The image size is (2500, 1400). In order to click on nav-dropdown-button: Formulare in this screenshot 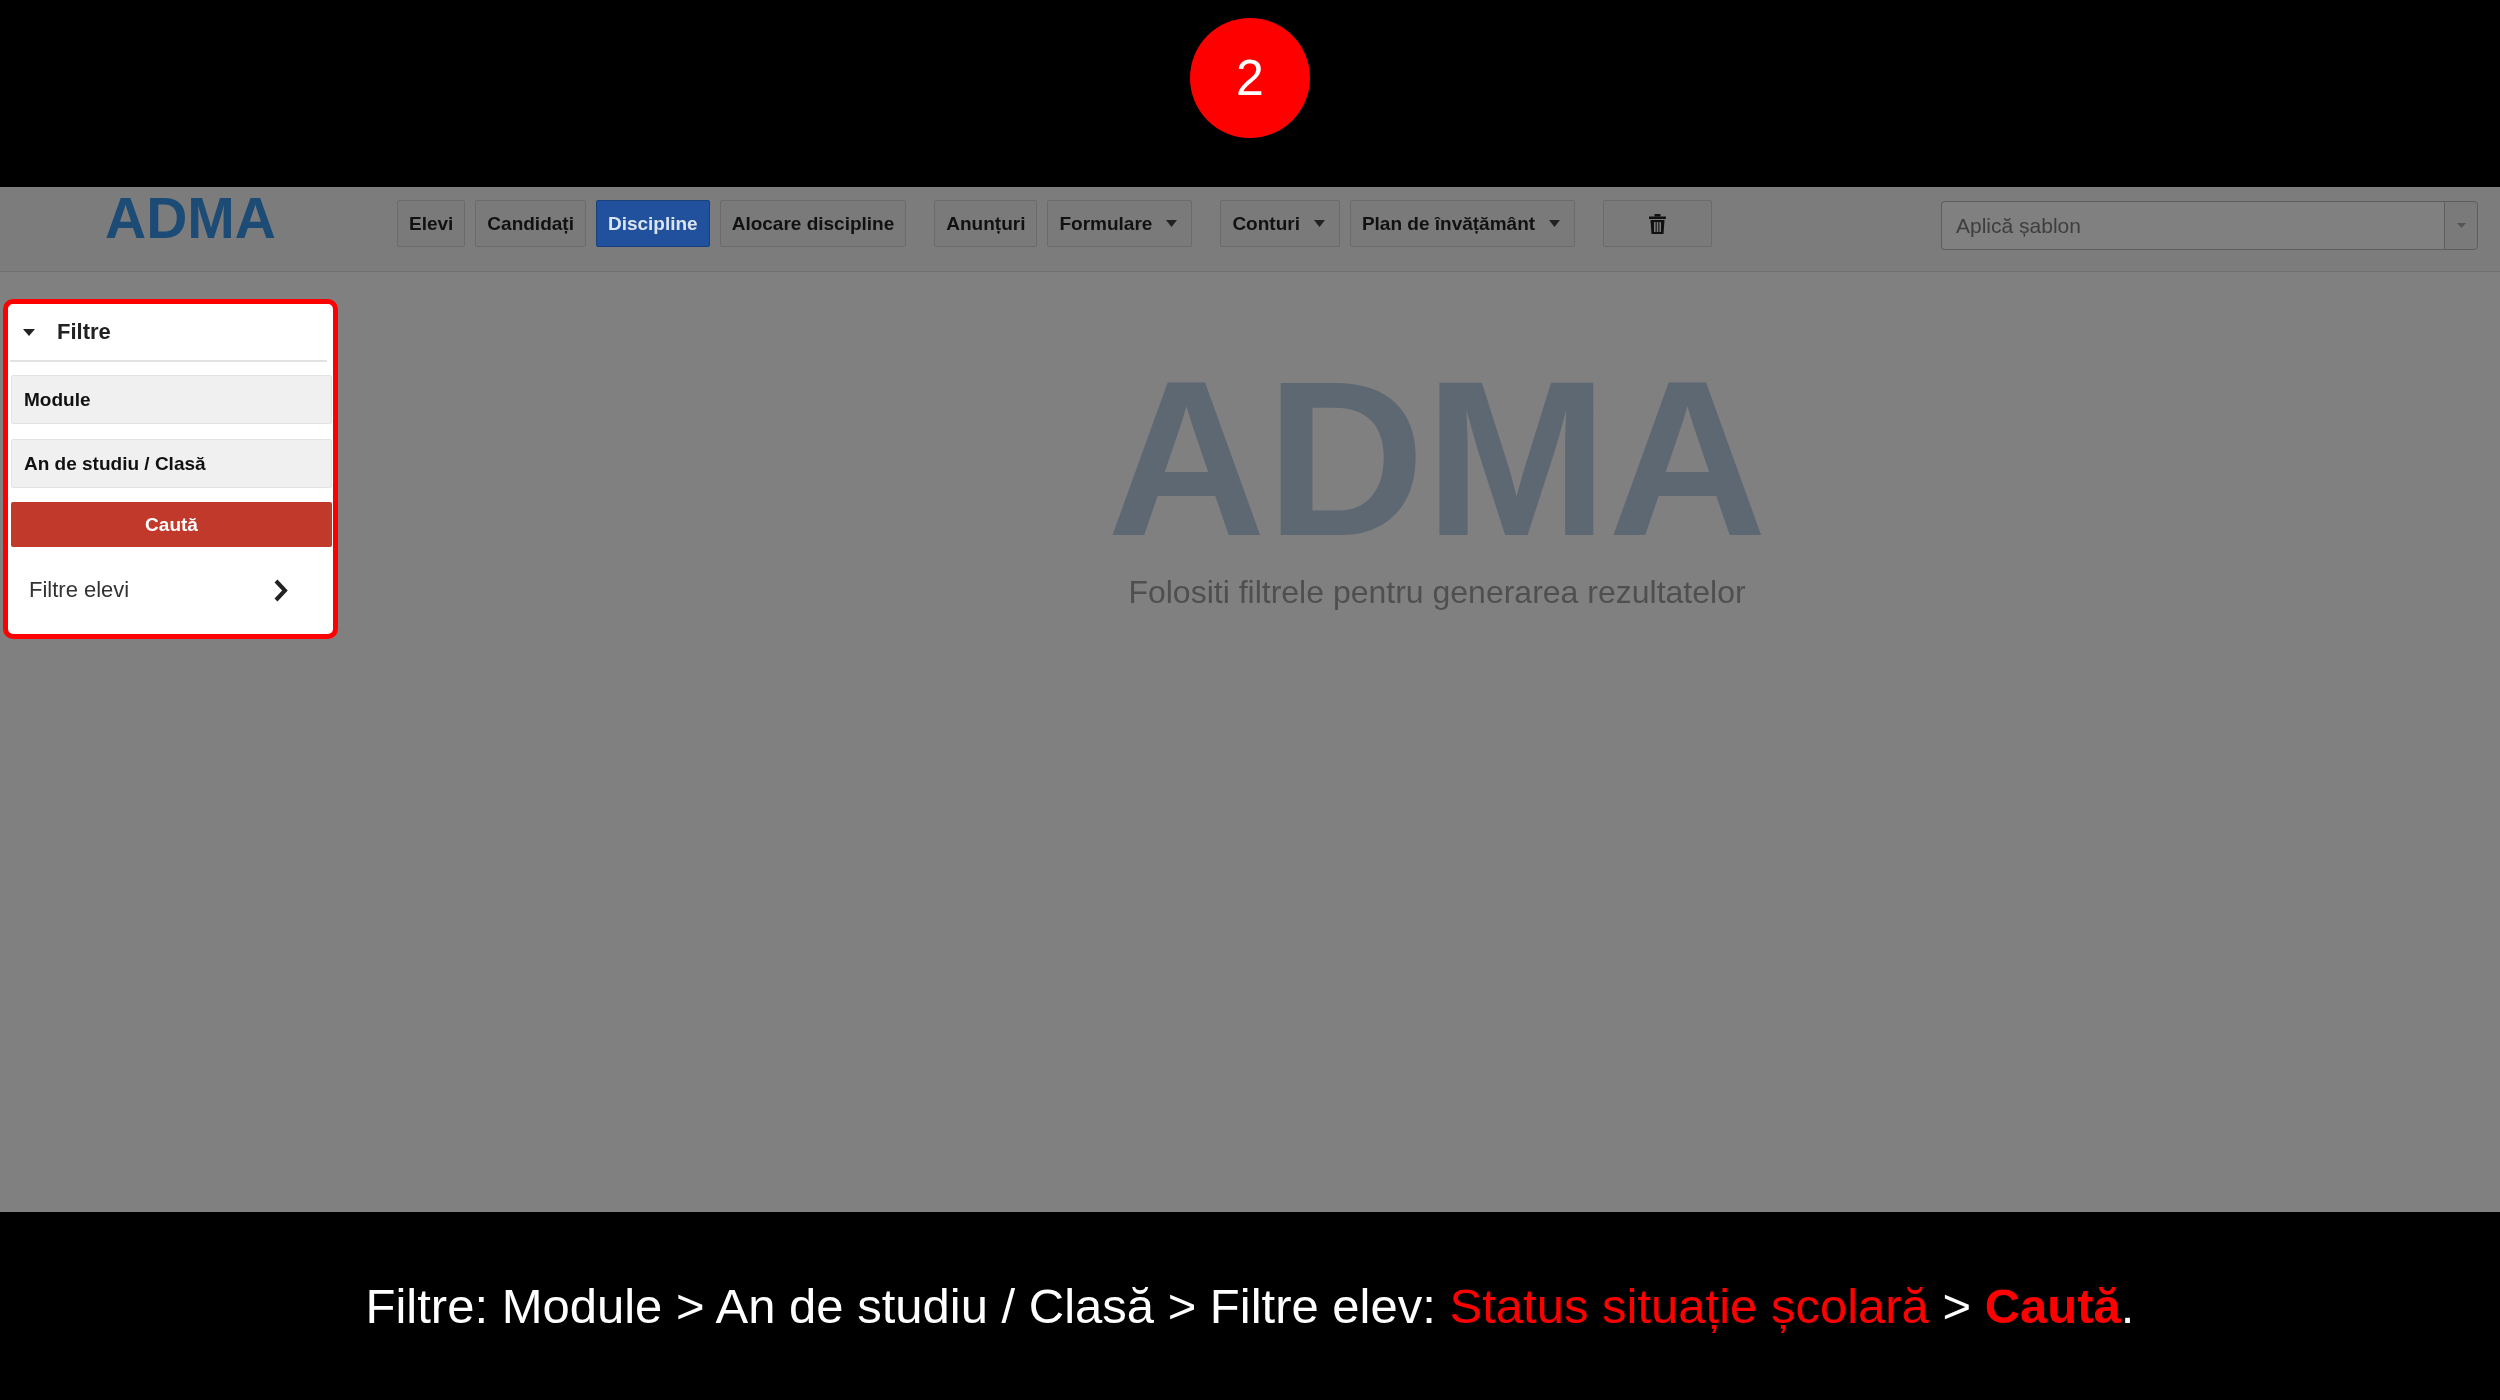, I will do `click(1120, 223)`.